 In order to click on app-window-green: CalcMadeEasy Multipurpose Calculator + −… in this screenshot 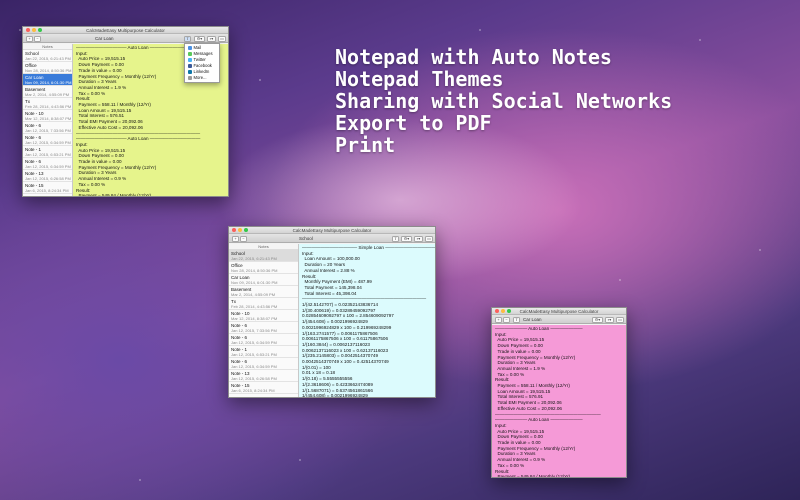, I will do `click(125, 111)`.